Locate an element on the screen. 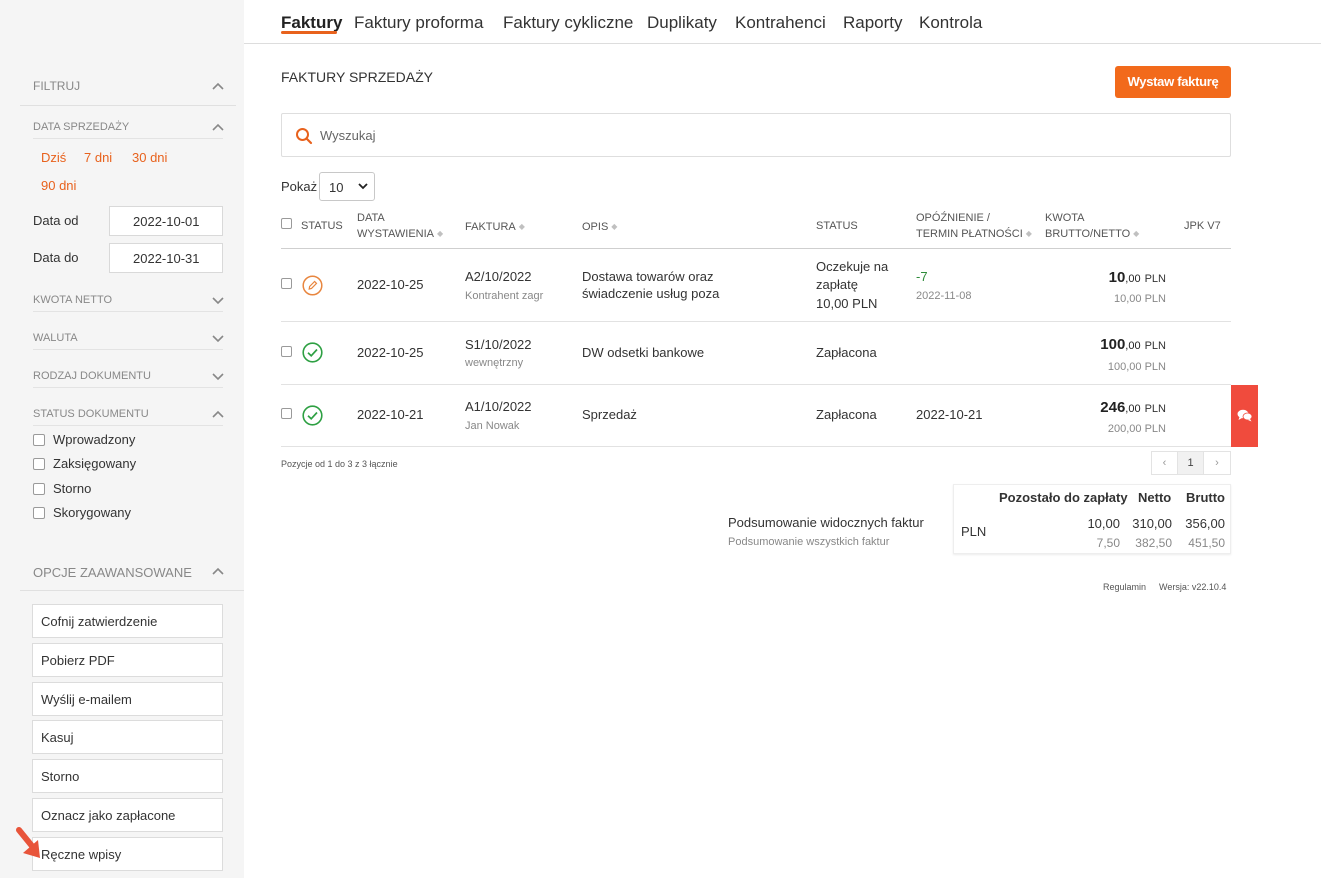 The image size is (1321, 878). chat-icon is located at coordinates (1245, 415).